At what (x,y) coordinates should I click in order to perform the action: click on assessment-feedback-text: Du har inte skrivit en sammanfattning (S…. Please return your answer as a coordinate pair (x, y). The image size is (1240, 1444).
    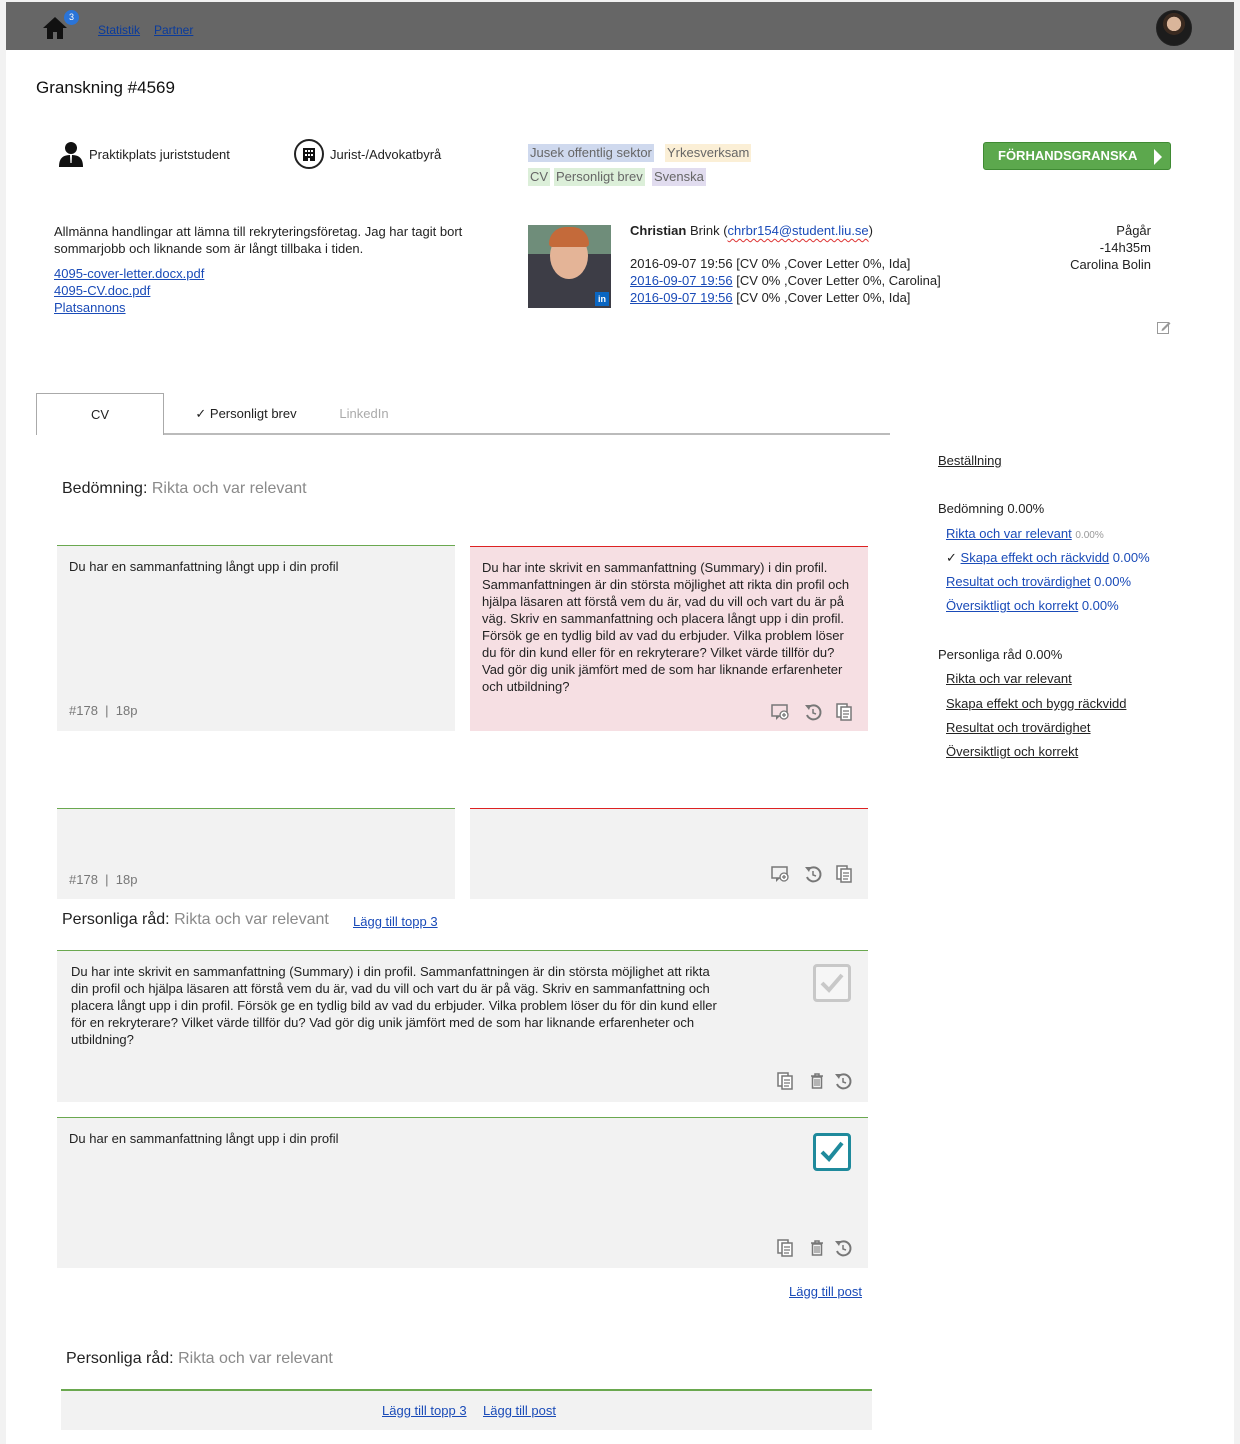
    Looking at the image, I should click on (666, 627).